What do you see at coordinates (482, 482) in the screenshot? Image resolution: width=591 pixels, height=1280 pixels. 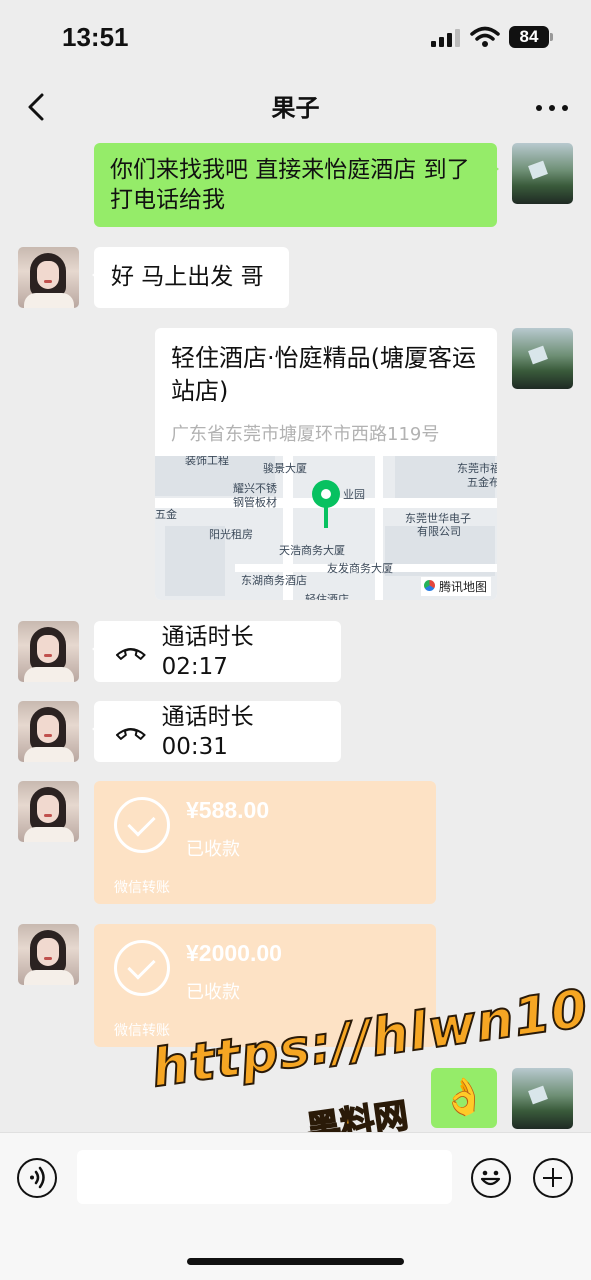 I see `map-label: 五金布` at bounding box center [482, 482].